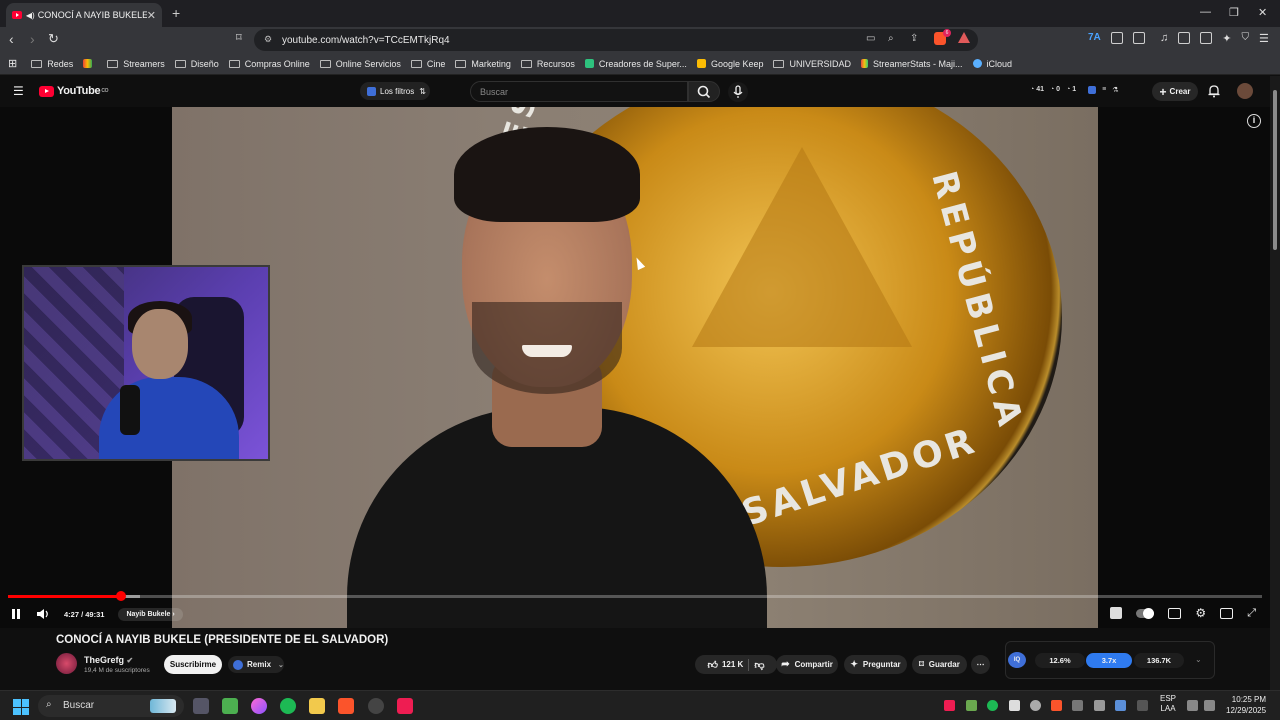  Describe the element at coordinates (1214, 91) in the screenshot. I see `notifications-button` at that location.